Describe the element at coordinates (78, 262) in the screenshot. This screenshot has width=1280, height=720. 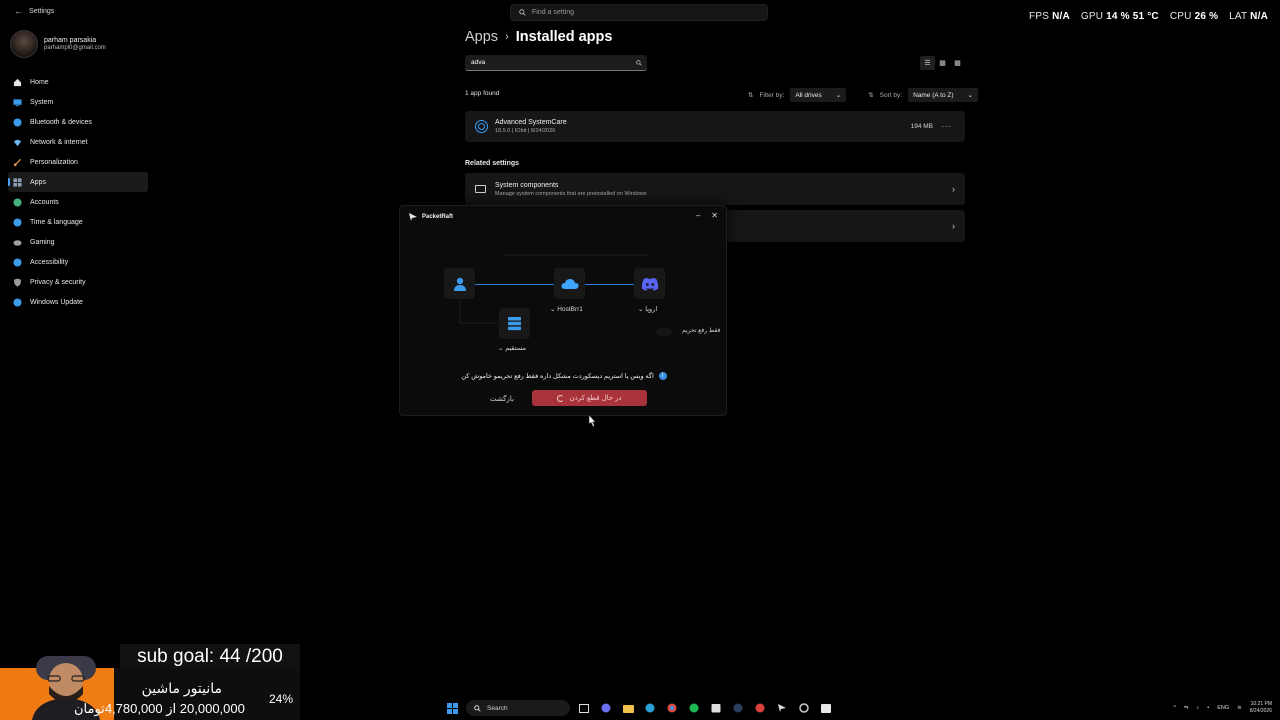
I see `sidebar-item-accessibility: Accessibility` at that location.